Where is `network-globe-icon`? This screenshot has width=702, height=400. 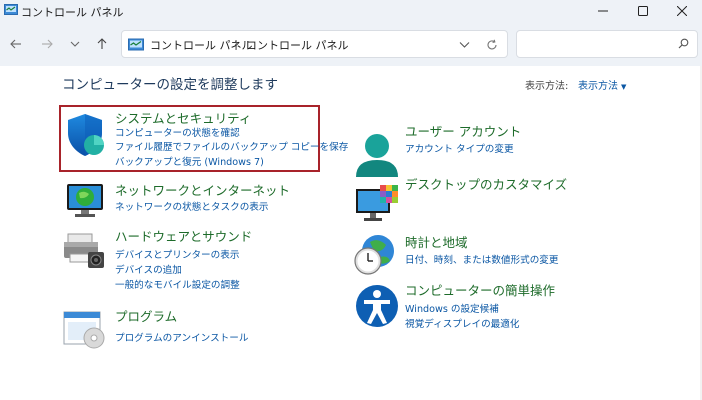
network-globe-icon is located at coordinates (85, 201).